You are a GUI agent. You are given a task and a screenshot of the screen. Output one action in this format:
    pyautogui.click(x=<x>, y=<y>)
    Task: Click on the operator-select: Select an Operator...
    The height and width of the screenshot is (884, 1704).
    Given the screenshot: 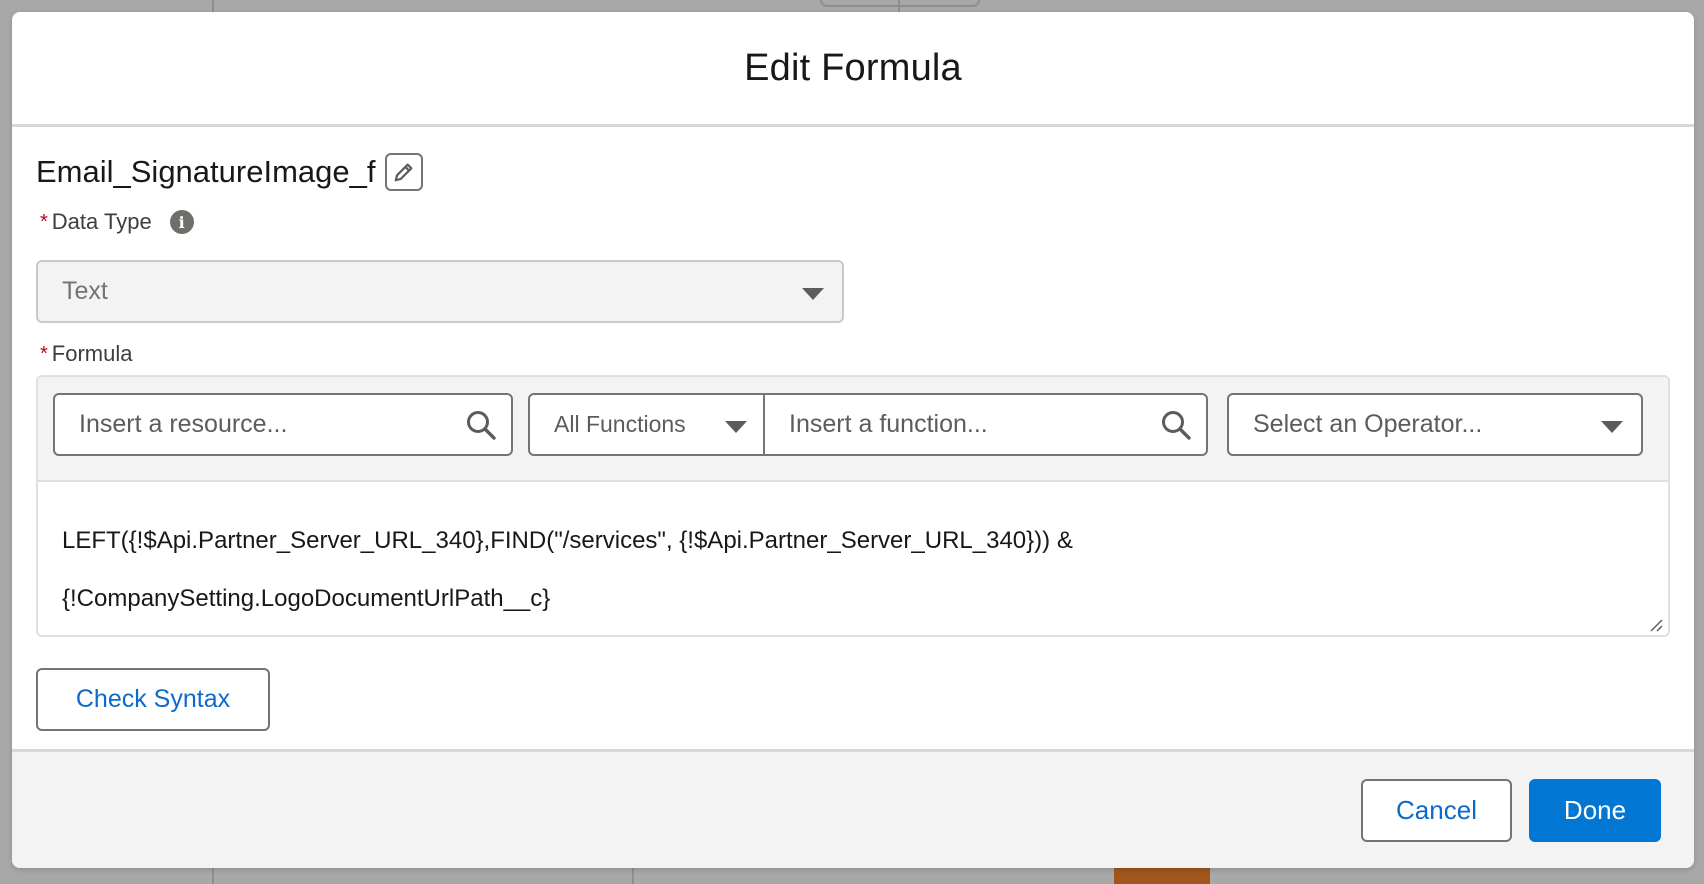 What is the action you would take?
    pyautogui.click(x=1435, y=424)
    